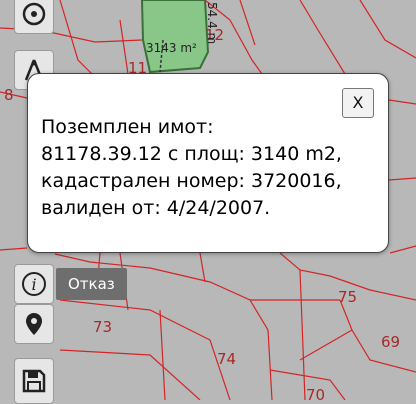 This screenshot has height=404, width=416. I want to click on parcel-label-75: 75, so click(347, 297).